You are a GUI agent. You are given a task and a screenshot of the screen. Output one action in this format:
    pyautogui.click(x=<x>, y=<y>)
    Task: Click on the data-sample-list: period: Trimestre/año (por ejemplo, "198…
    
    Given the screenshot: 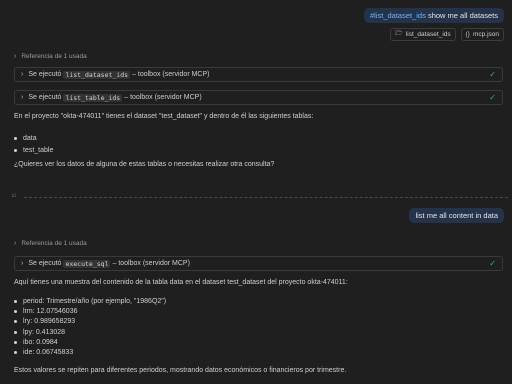 What is the action you would take?
    pyautogui.click(x=90, y=327)
    